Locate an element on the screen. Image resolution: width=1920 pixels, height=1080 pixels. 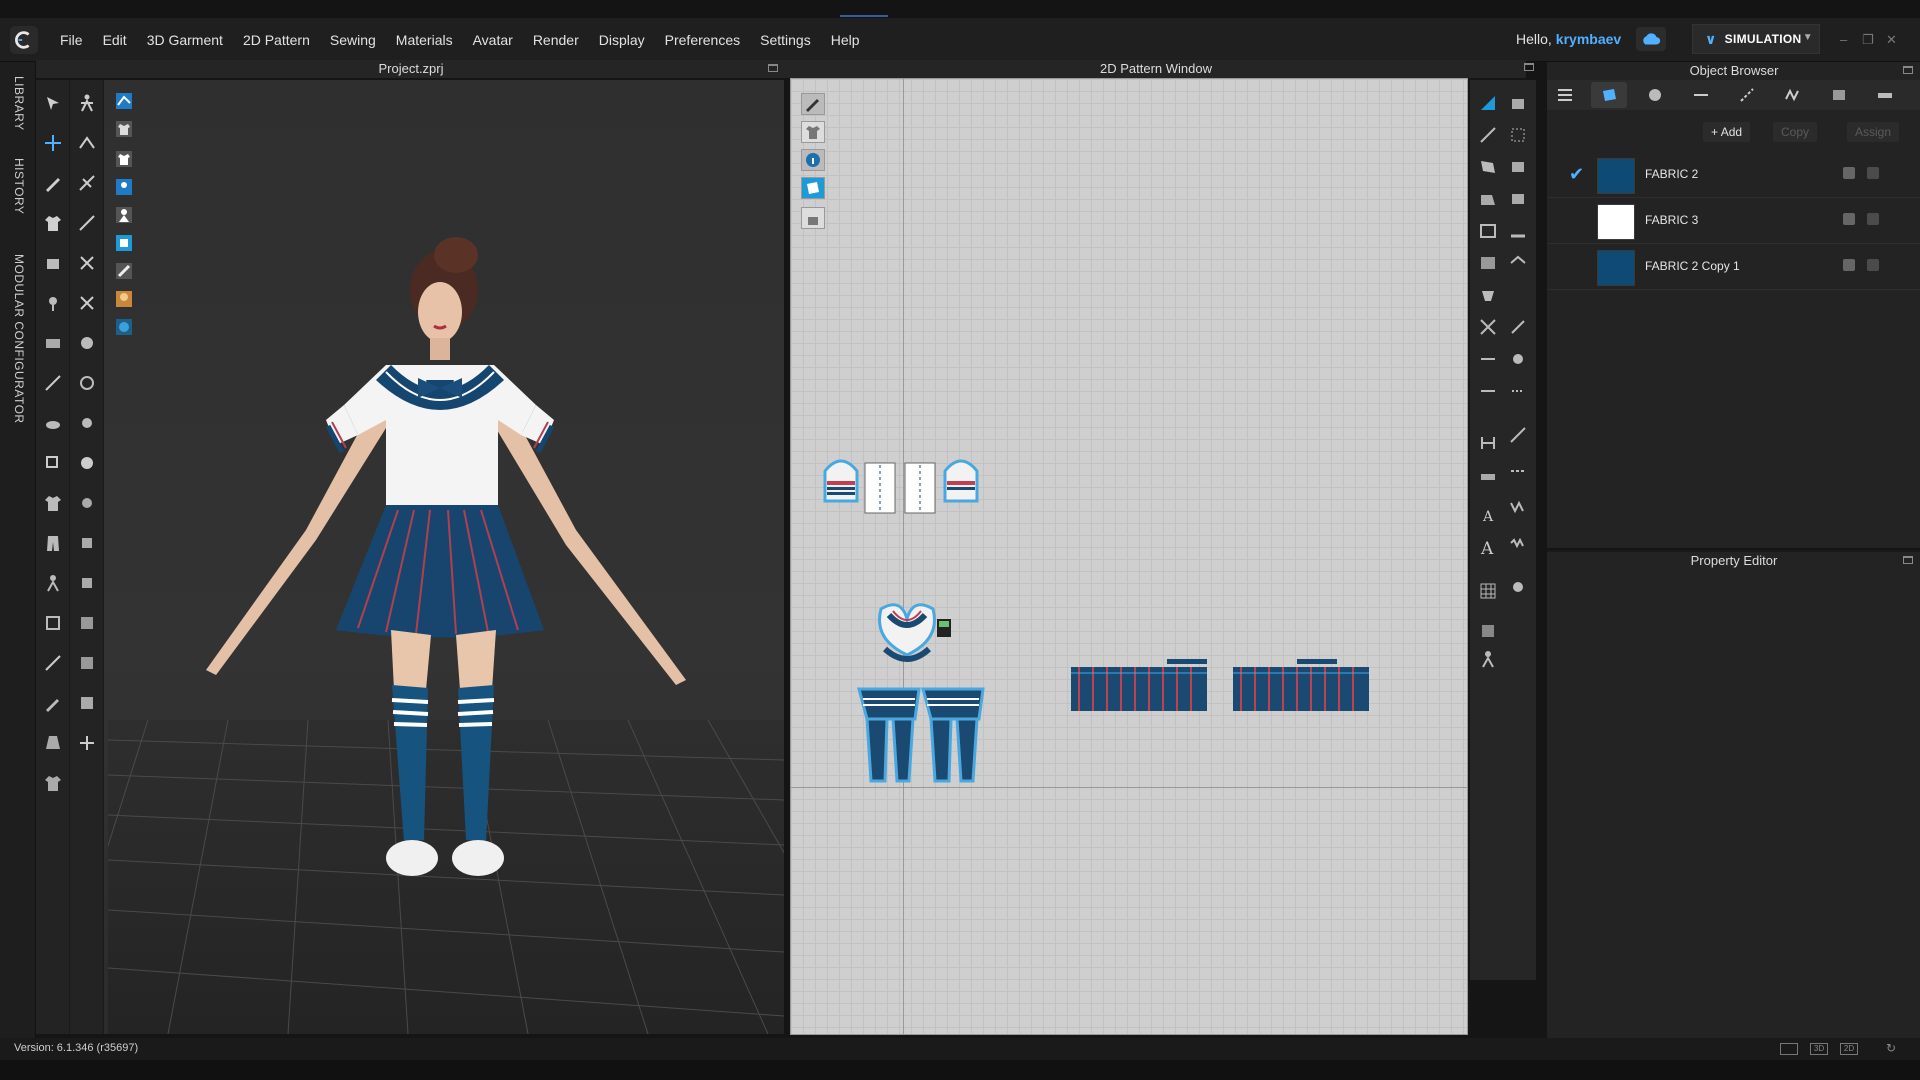
polygon-icon is located at coordinates (1488, 167).